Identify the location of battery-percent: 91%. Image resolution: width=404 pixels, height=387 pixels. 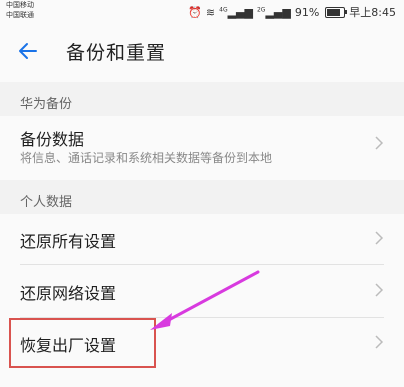
(307, 12).